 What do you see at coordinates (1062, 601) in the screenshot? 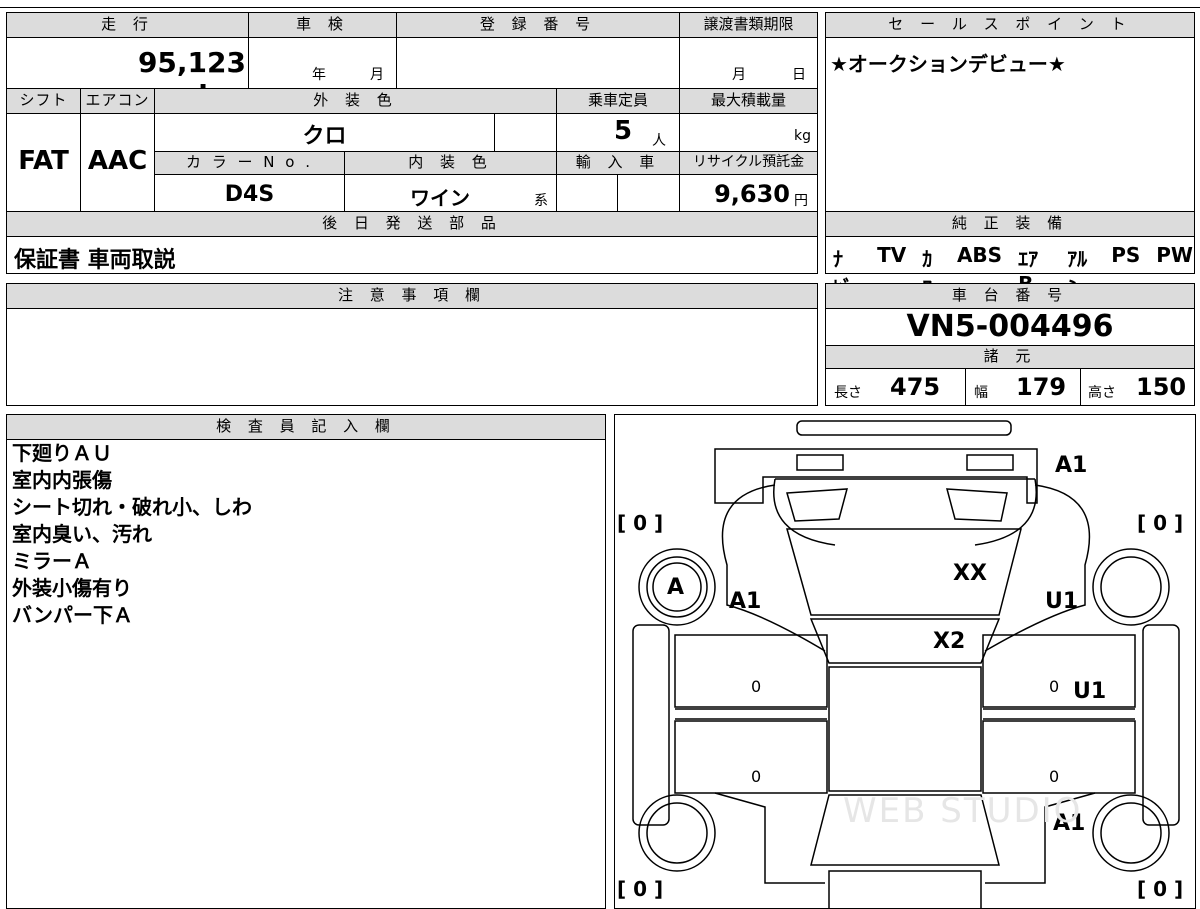
I see `mark-right-front-fender: U1` at bounding box center [1062, 601].